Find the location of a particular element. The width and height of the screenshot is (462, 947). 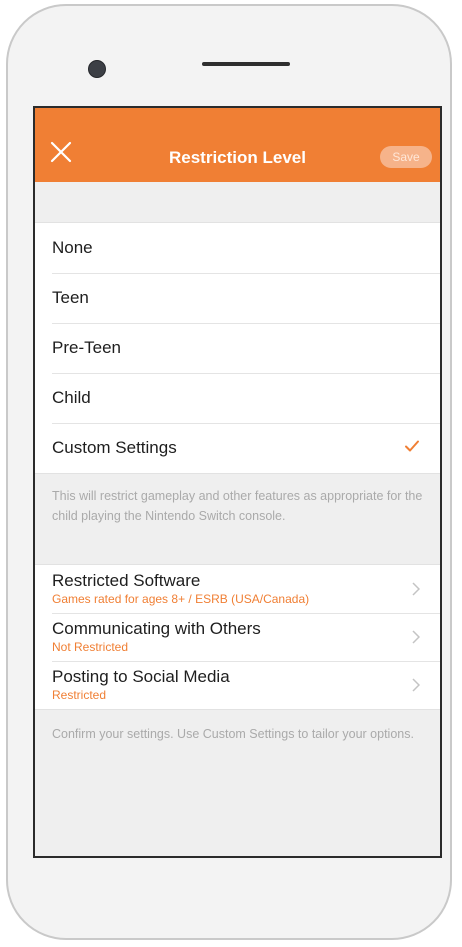

setting-communicating-with-others: Communicating with Others Not Restricted is located at coordinates (237, 637).